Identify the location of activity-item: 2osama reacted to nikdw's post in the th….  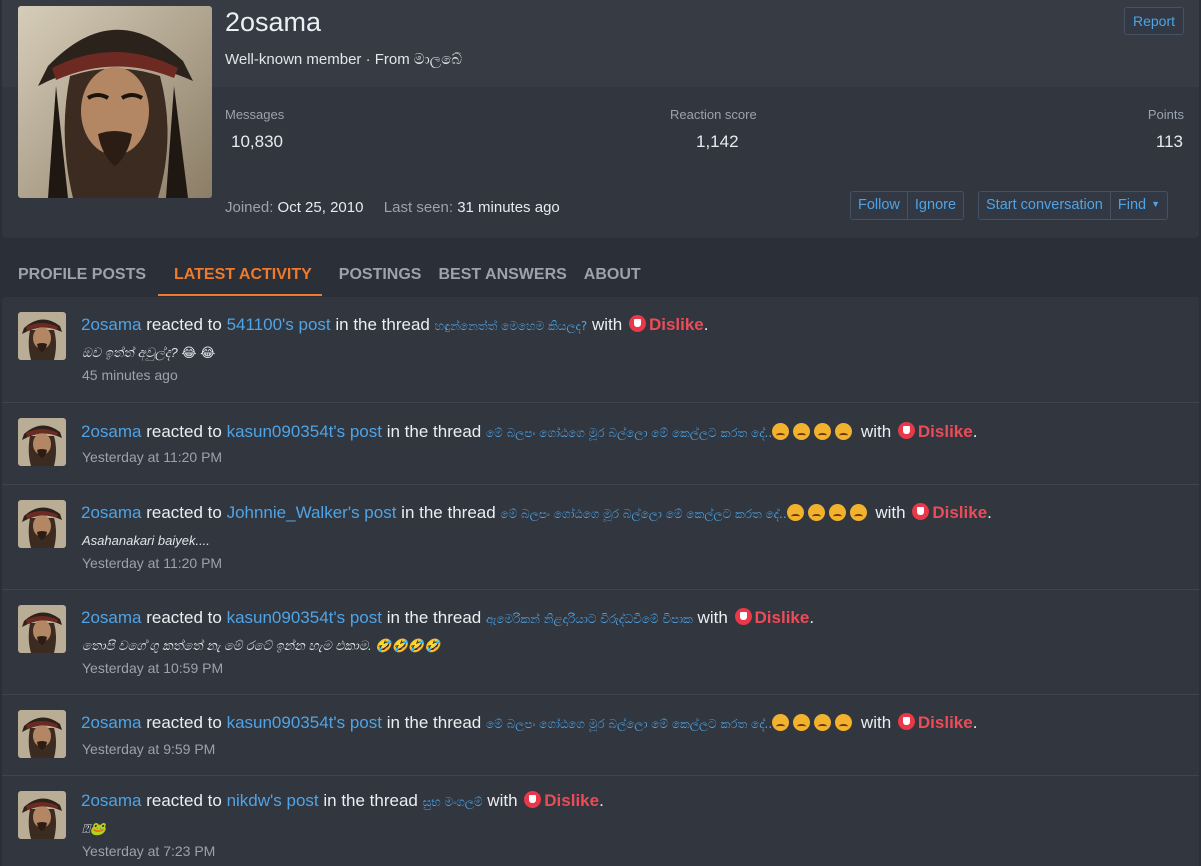
(600, 820).